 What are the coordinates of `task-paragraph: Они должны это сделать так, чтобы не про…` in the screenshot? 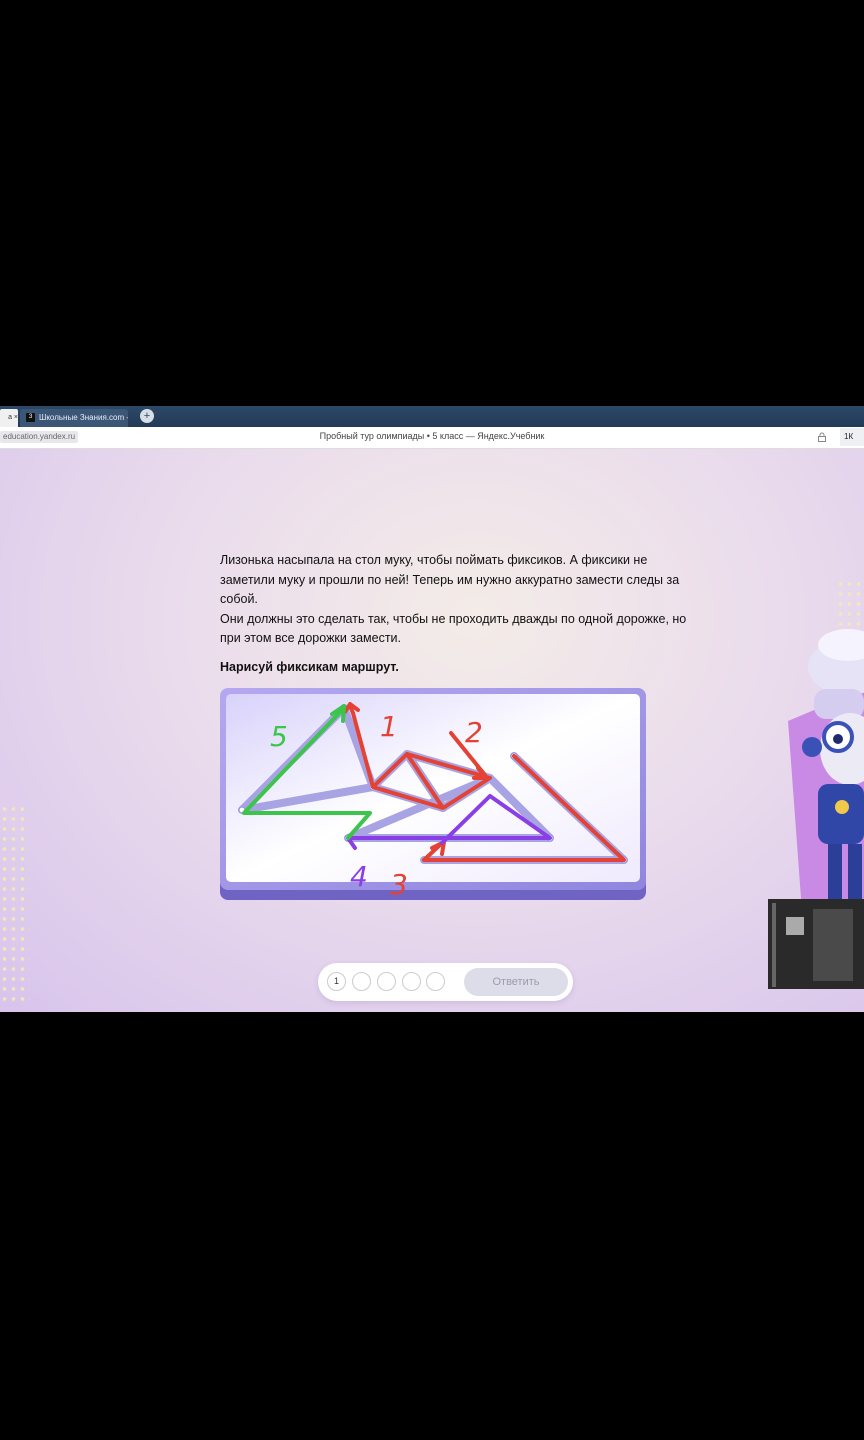 It's located at (453, 628).